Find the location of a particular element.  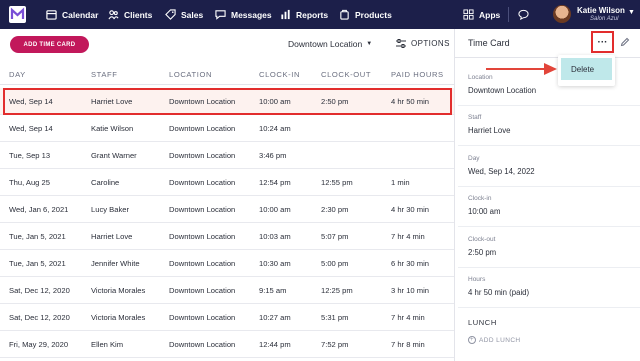

nav-apps: Apps is located at coordinates (481, 14).